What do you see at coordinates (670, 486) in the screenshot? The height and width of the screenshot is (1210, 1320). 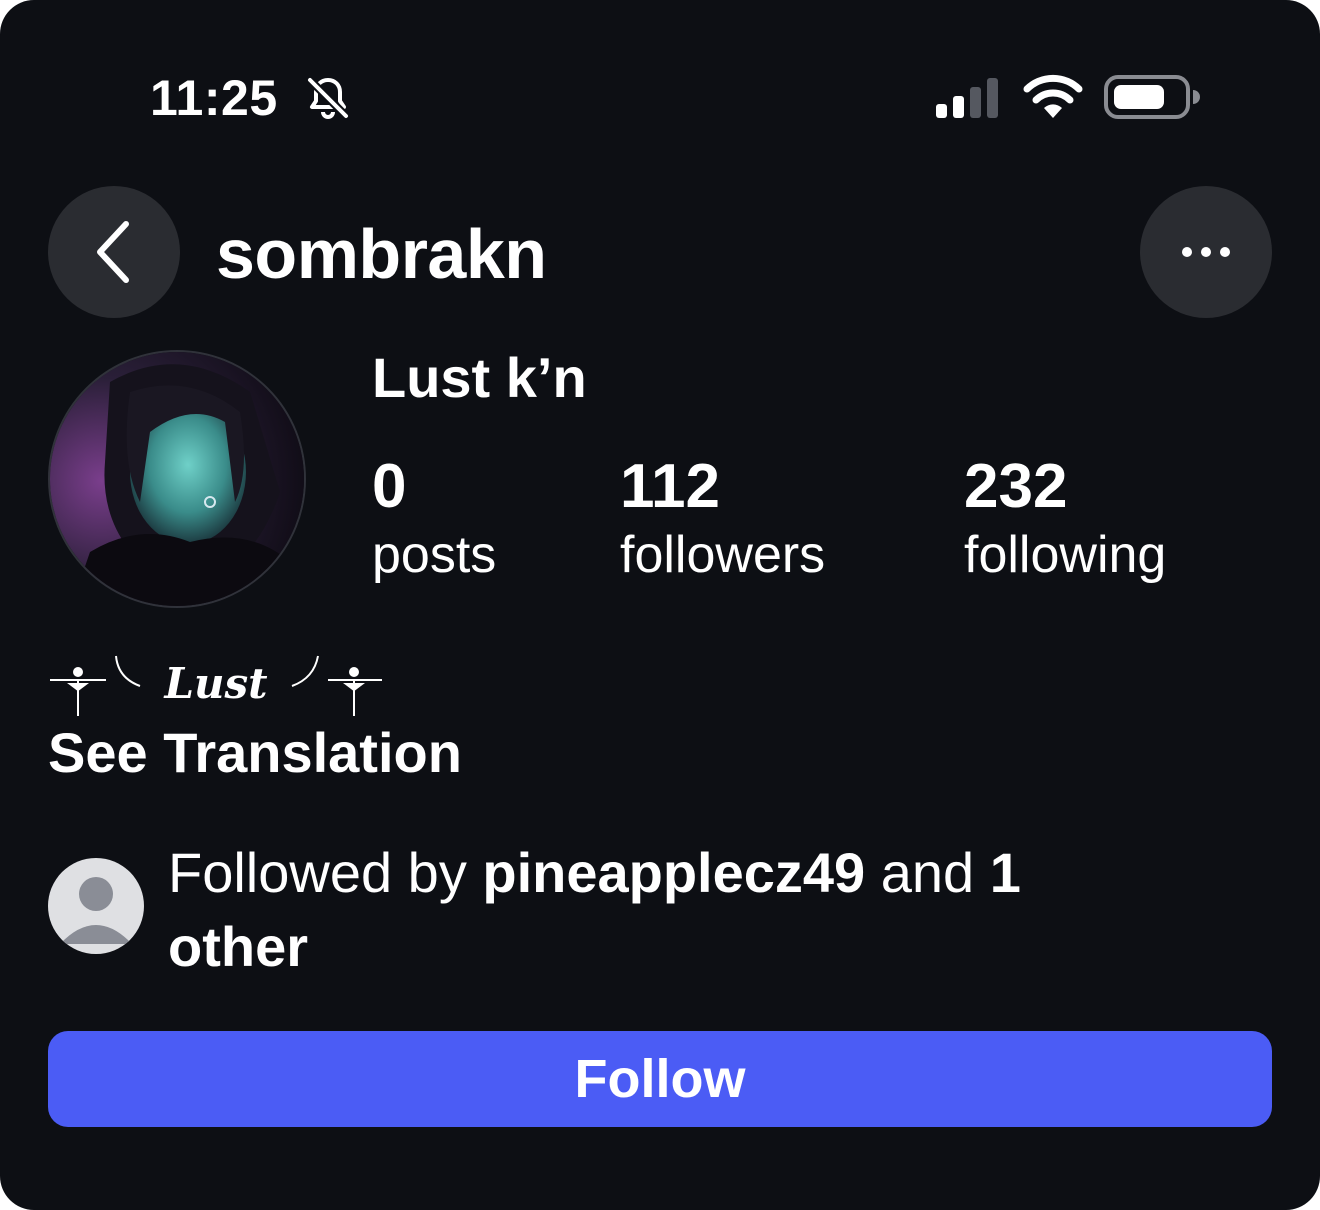 I see `followers-count: 112` at bounding box center [670, 486].